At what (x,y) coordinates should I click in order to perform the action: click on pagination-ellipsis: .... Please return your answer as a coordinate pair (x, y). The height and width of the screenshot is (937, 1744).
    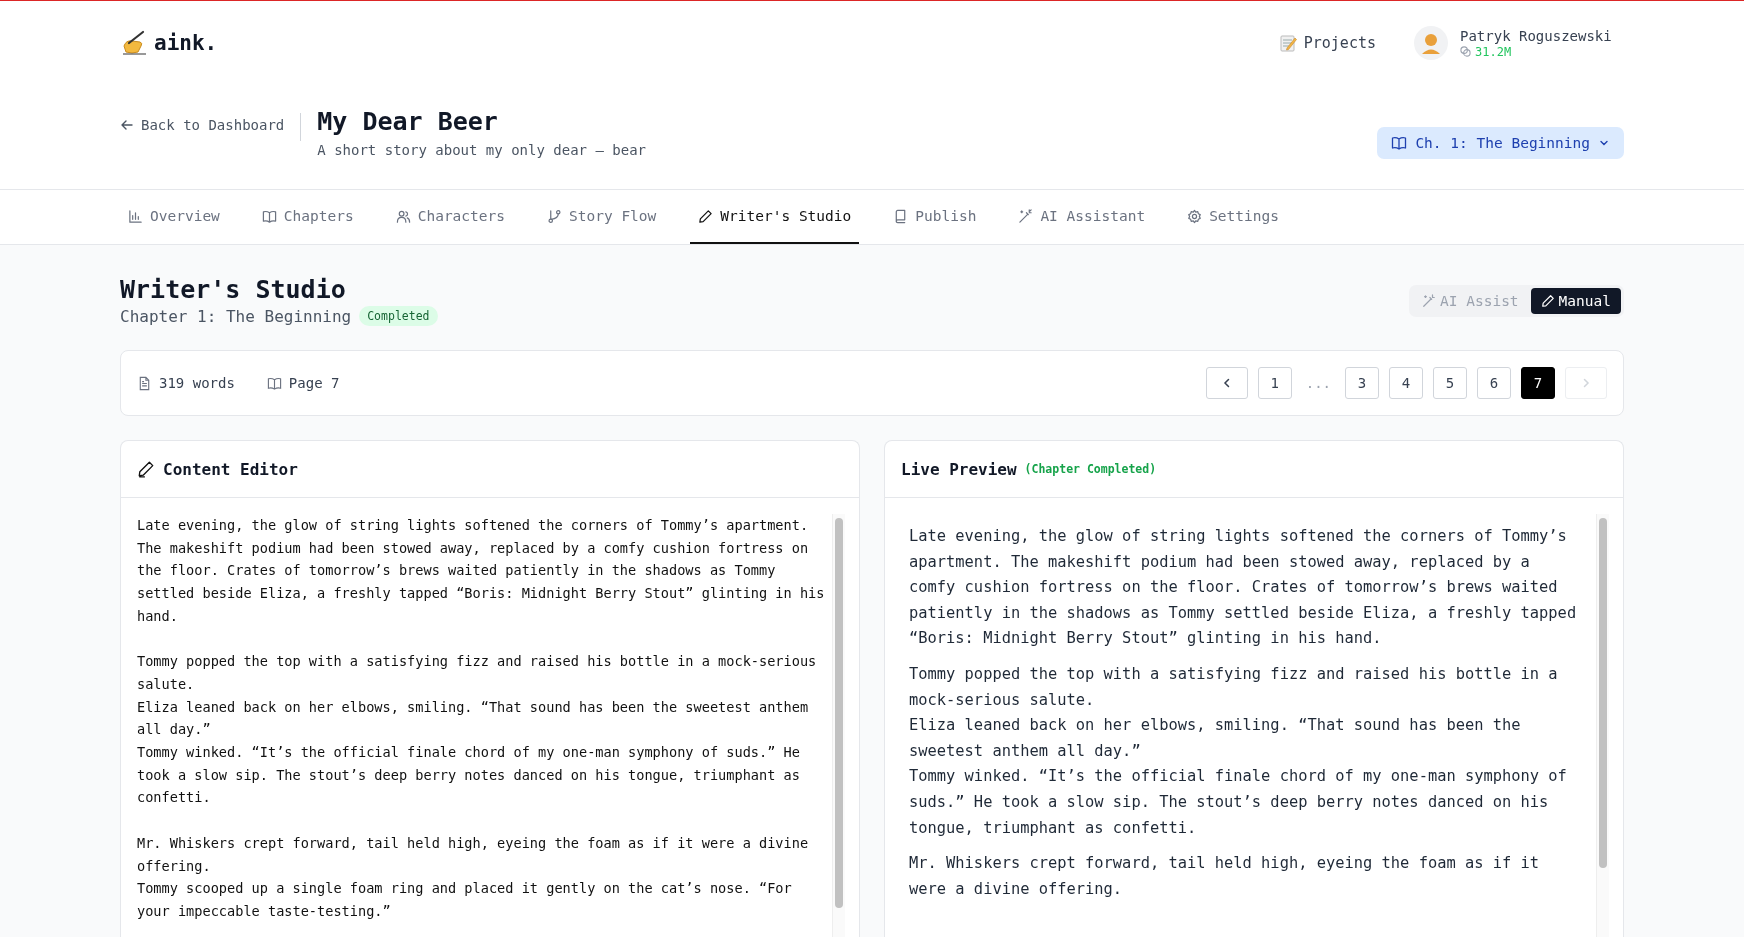
    Looking at the image, I should click on (1318, 383).